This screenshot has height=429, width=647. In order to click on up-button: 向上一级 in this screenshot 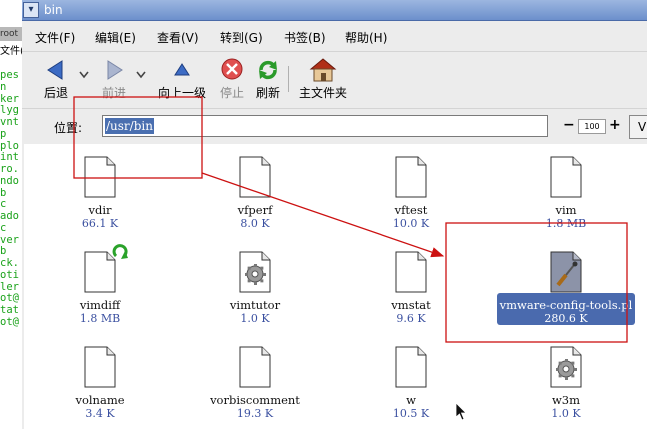, I will do `click(182, 79)`.